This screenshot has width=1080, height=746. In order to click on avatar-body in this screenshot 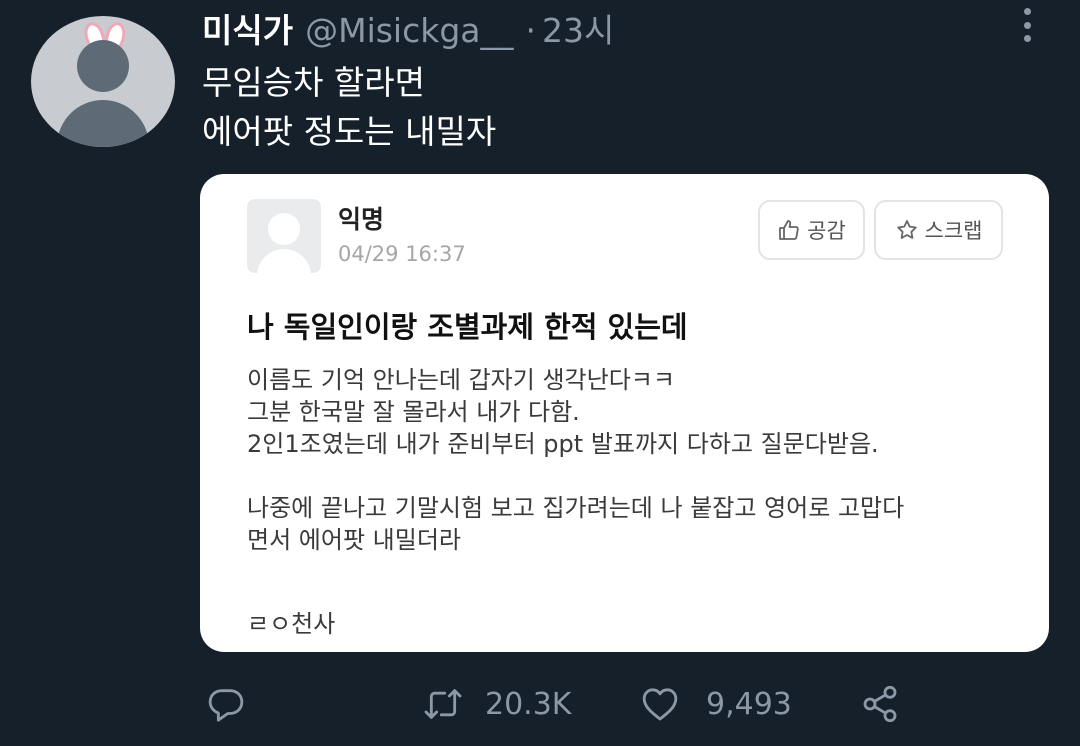, I will do `click(103, 123)`.